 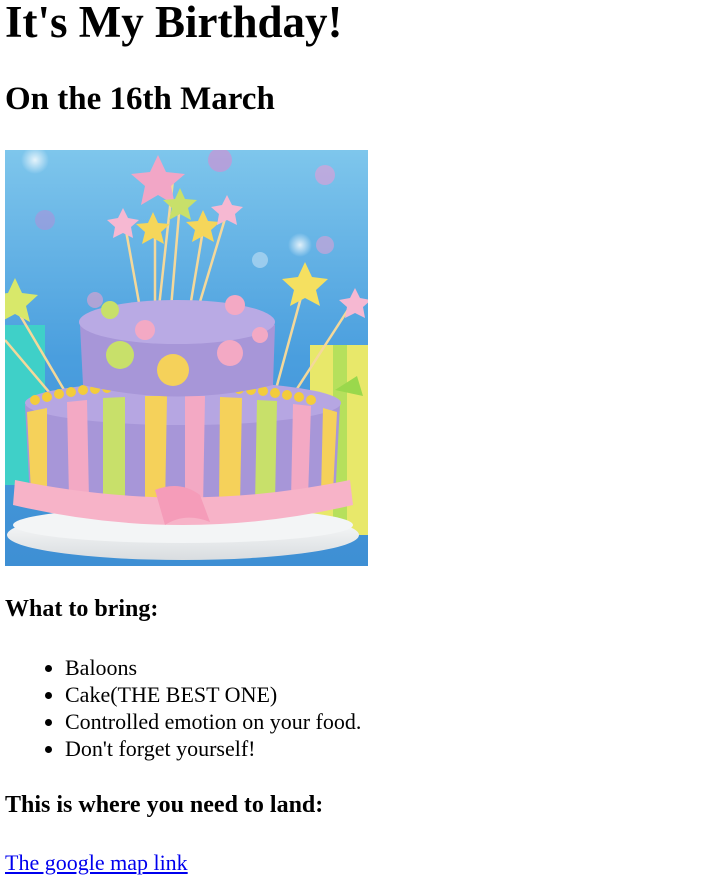 I want to click on list-item: Cake(THE BEST ONE), so click(x=213, y=694).